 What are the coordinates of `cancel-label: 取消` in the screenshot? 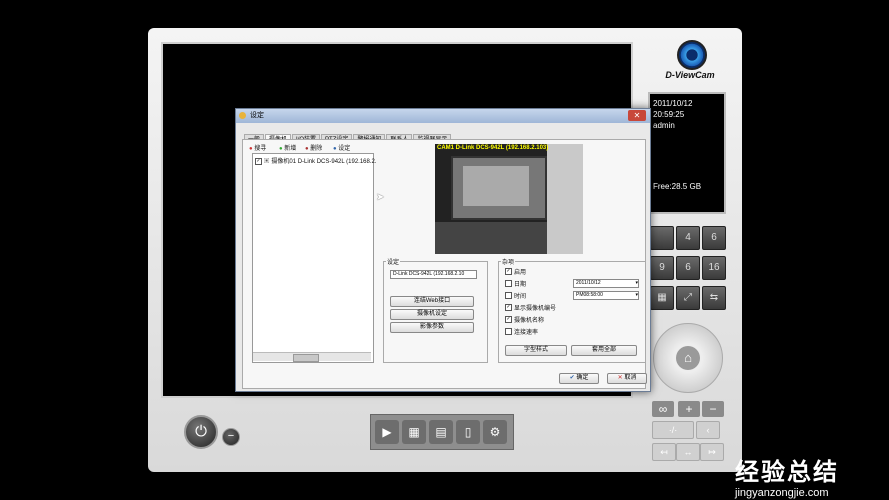 It's located at (630, 378).